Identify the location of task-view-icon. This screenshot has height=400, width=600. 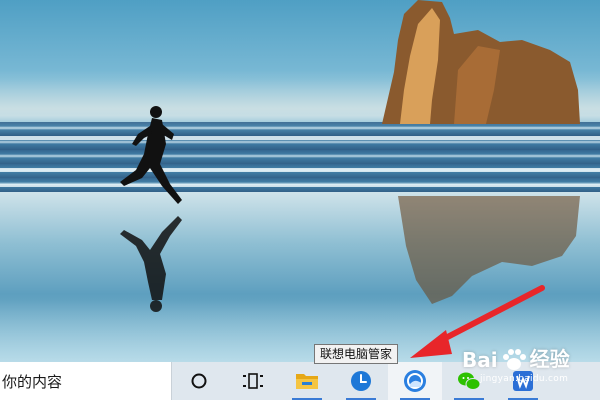
(253, 381).